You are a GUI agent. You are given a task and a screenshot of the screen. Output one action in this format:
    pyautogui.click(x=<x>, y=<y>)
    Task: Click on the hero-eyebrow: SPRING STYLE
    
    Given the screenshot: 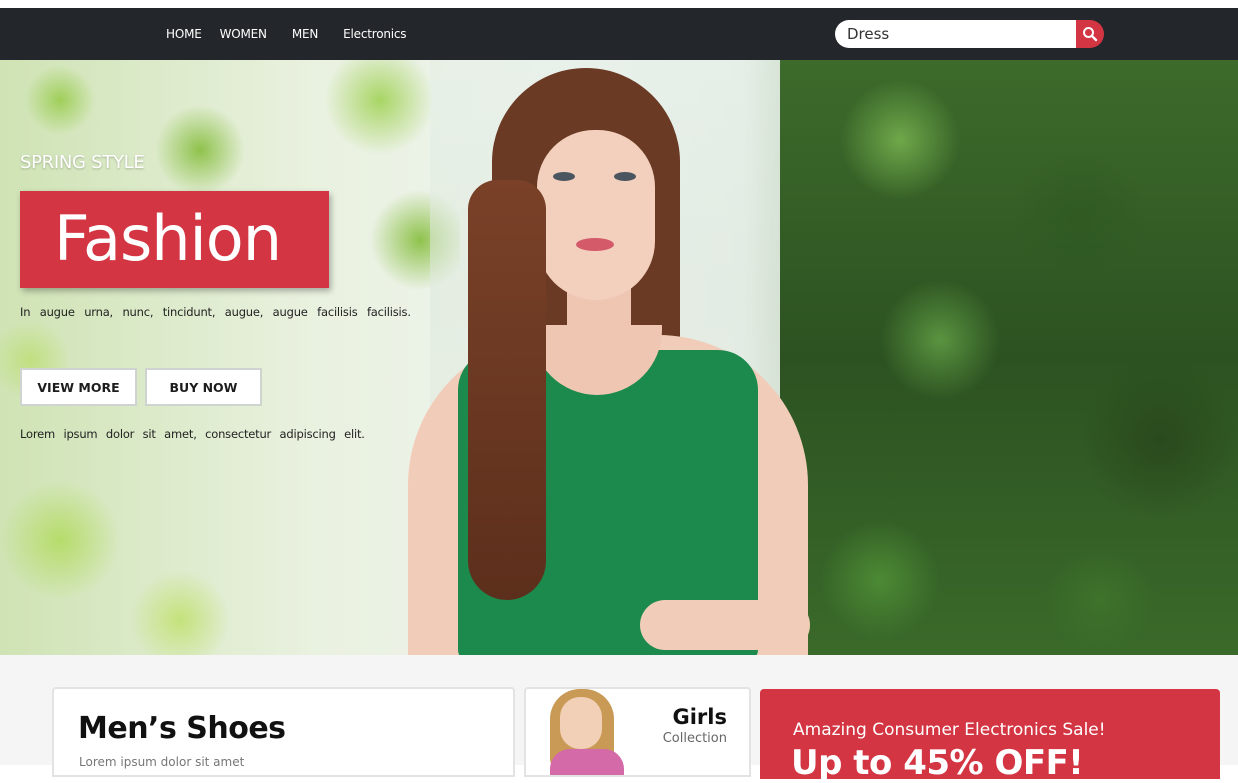 What is the action you would take?
    pyautogui.click(x=82, y=162)
    